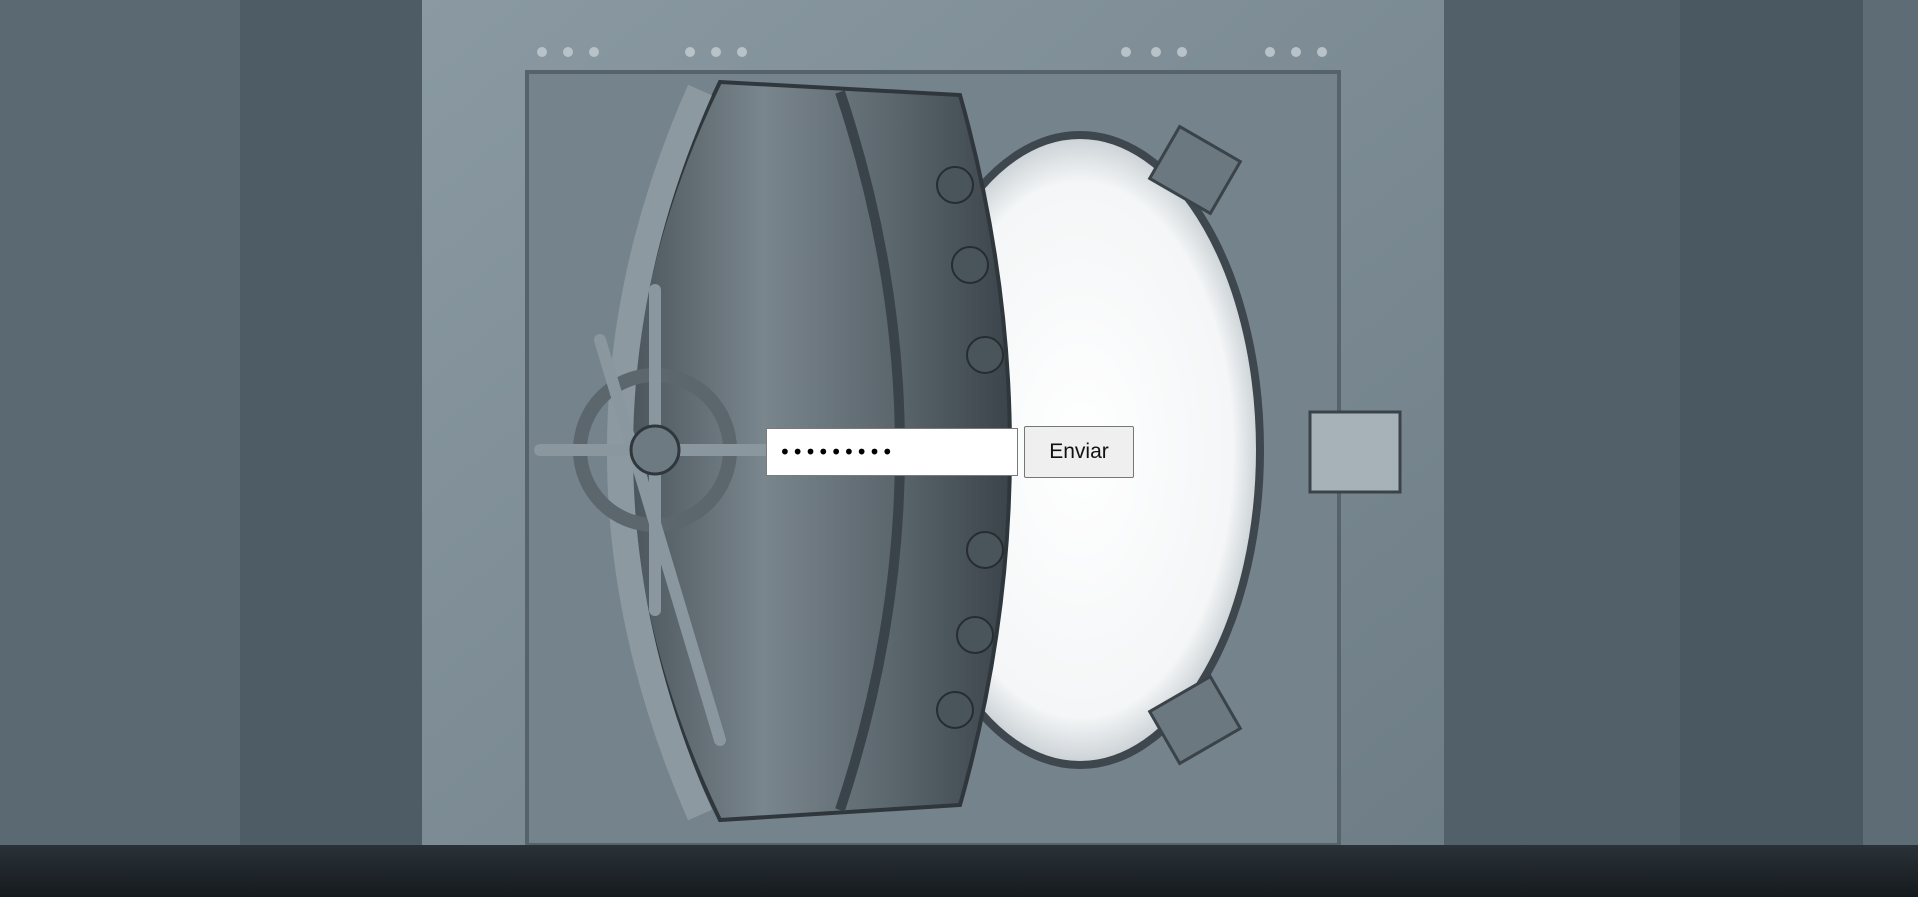  I want to click on floor, so click(959, 871).